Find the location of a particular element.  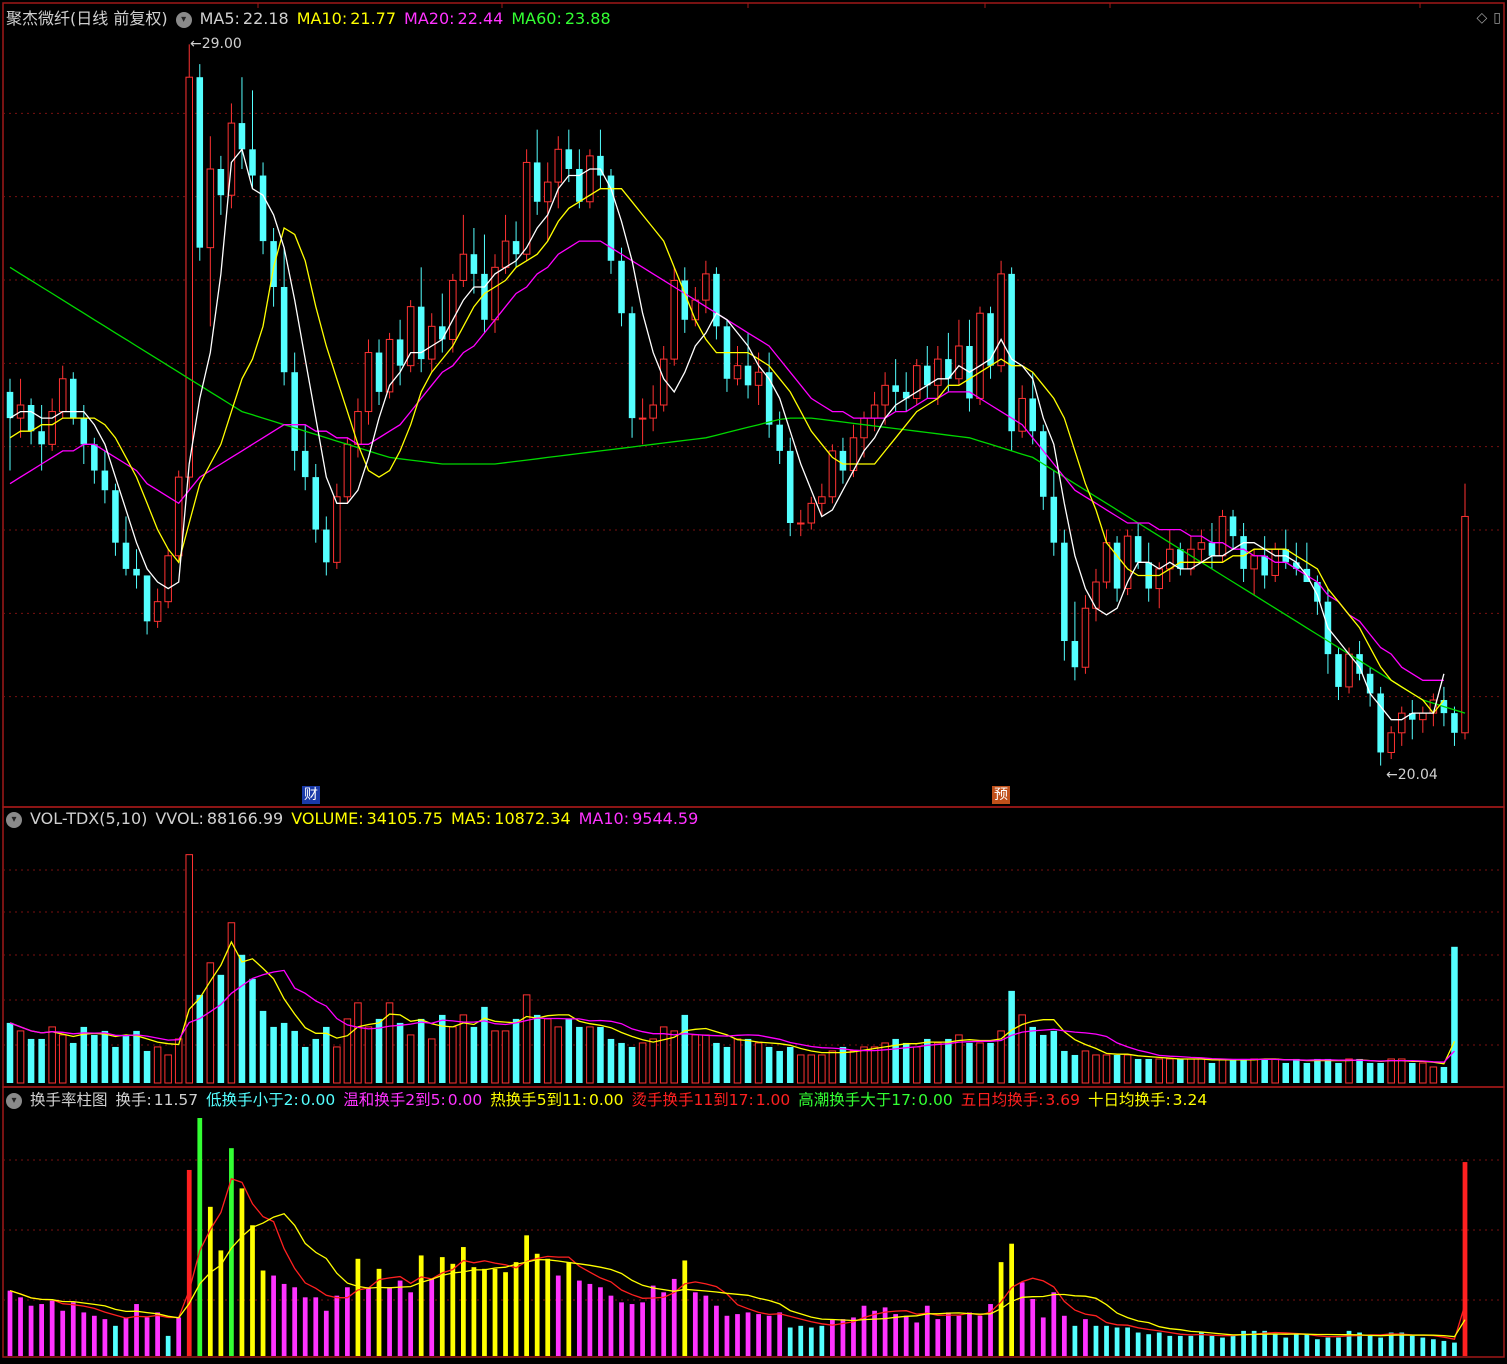

forecast-tag: 预 is located at coordinates (1001, 795).